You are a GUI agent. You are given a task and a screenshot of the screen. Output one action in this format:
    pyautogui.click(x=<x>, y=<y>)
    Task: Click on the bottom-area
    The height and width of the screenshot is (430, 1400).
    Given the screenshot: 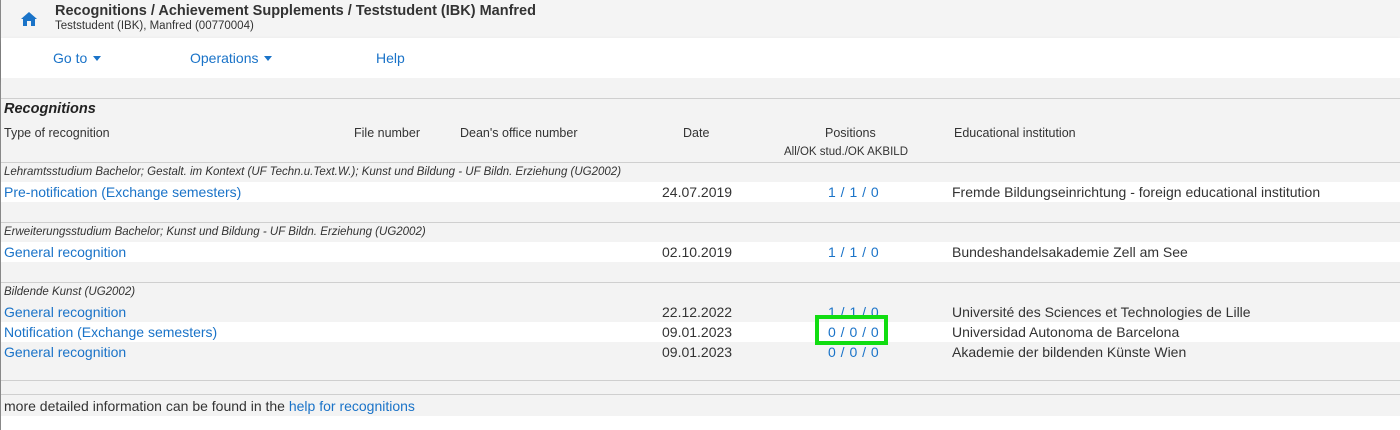 What is the action you would take?
    pyautogui.click(x=700, y=423)
    